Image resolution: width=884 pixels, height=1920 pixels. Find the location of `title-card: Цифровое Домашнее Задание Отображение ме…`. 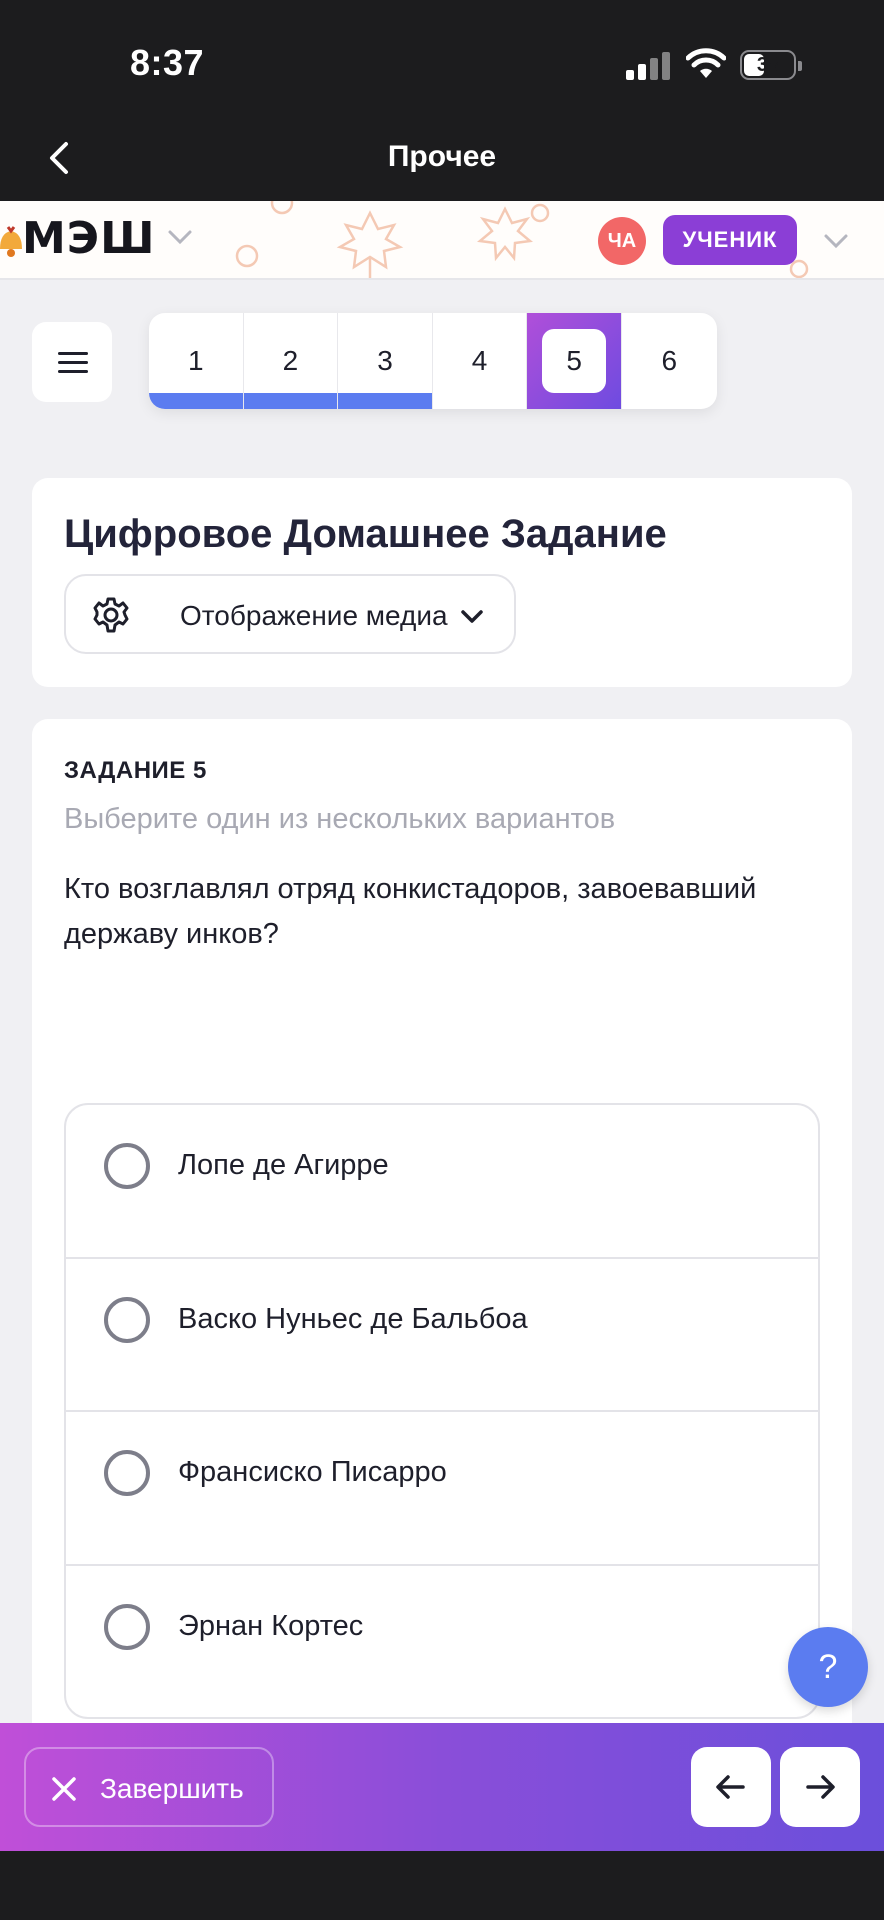

title-card: Цифровое Домашнее Задание Отображение ме… is located at coordinates (442, 582).